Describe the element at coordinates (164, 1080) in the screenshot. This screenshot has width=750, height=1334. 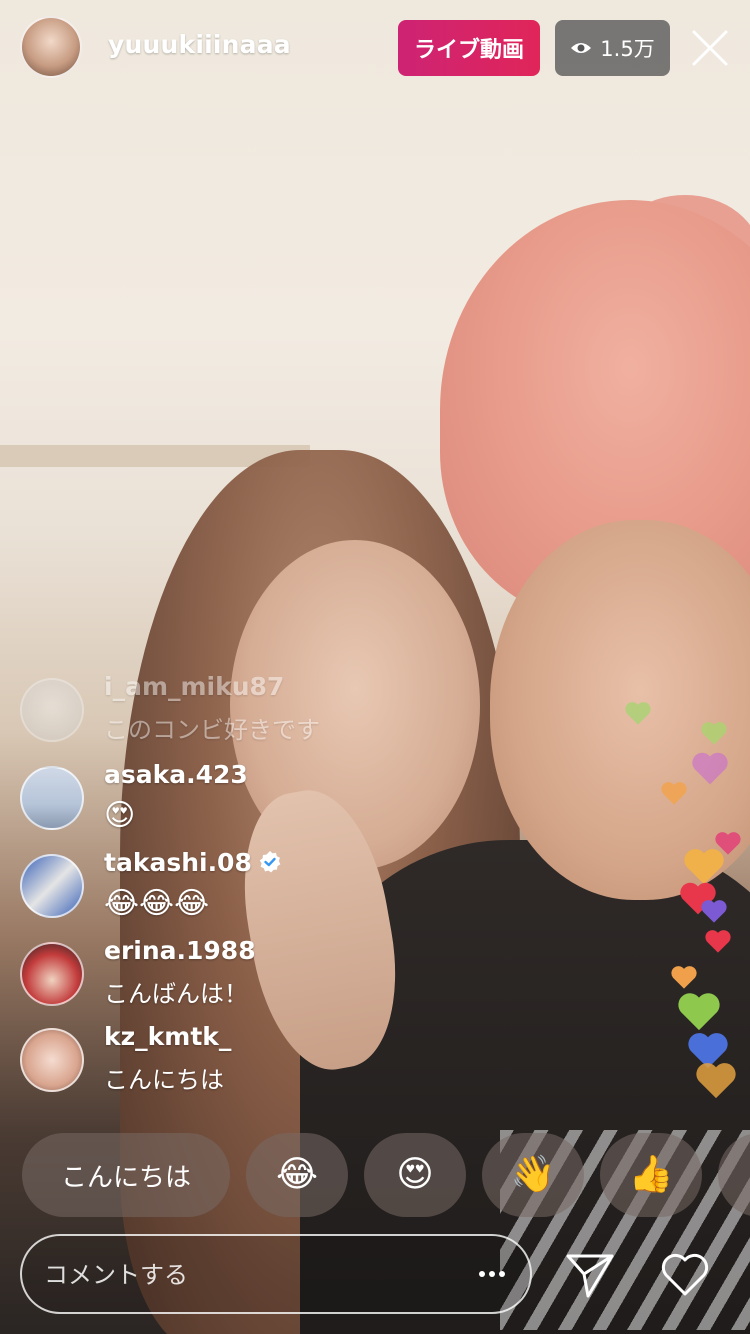
I see `comment-text: こんにちは` at that location.